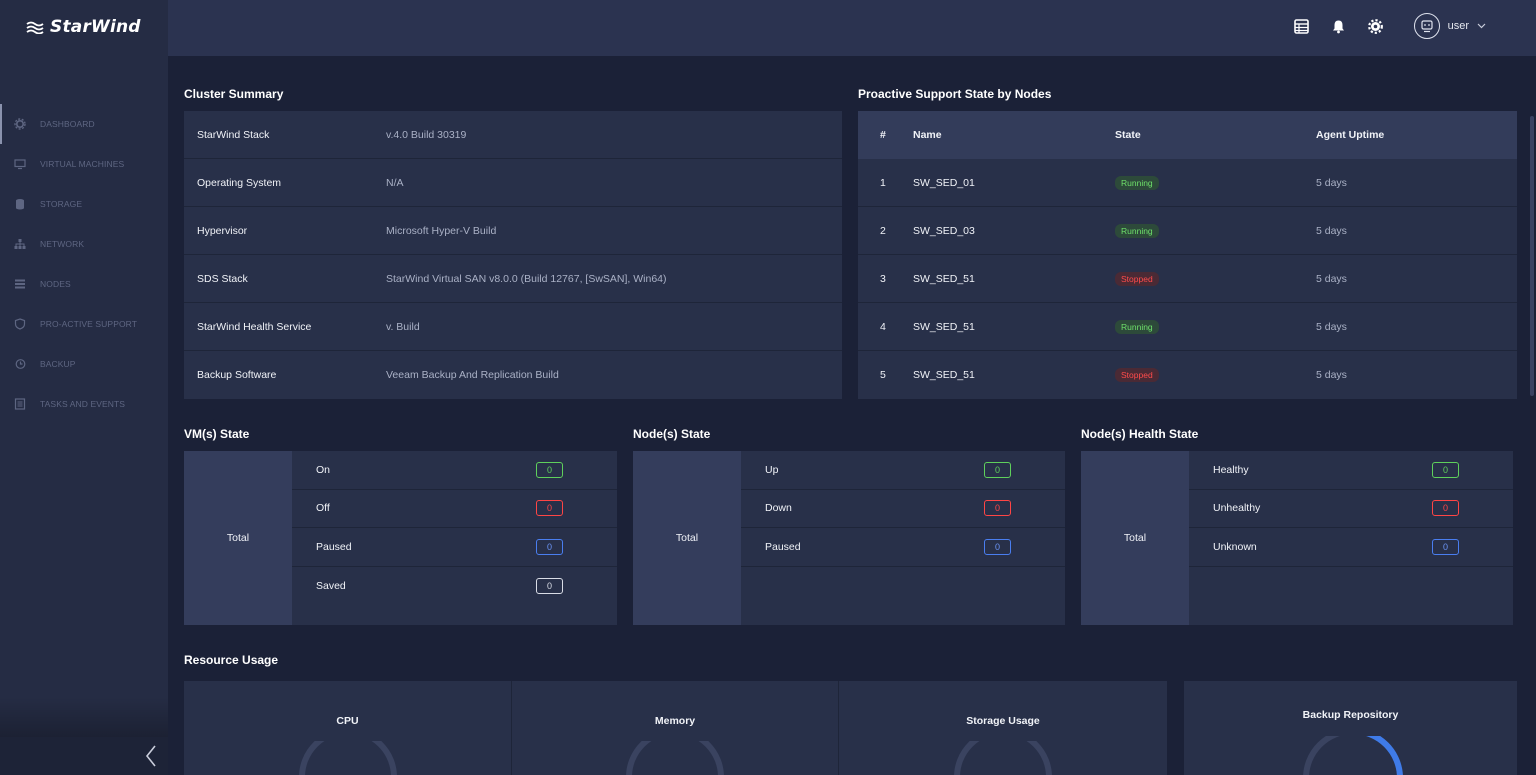 Image resolution: width=1536 pixels, height=775 pixels. I want to click on bell-icon, so click(1338, 26).